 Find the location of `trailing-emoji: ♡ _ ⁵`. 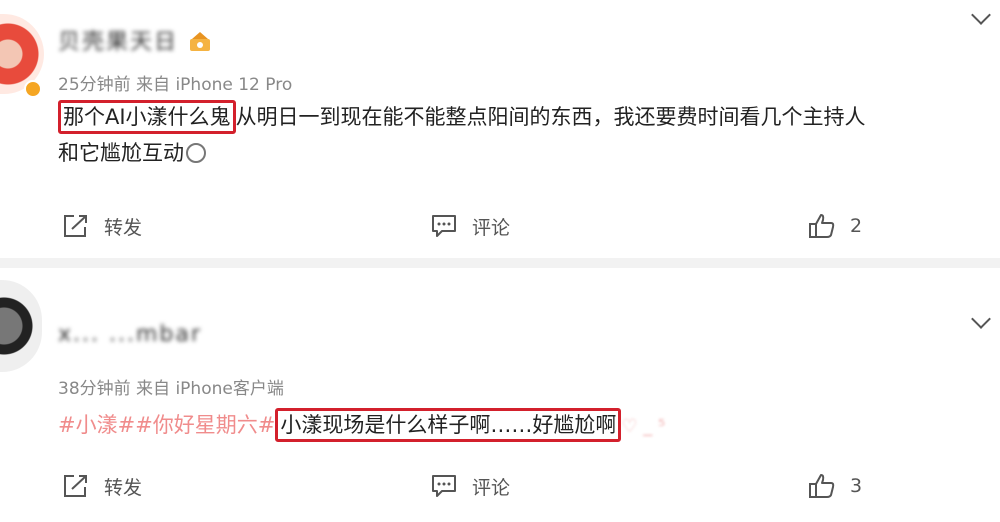

trailing-emoji: ♡ _ ⁵ is located at coordinates (643, 426).